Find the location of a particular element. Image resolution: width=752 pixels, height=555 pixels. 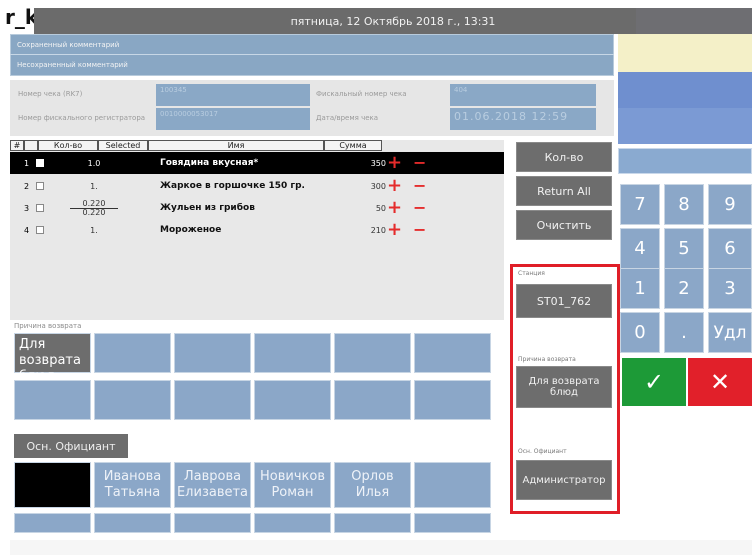

row-name: Жульен из грибов is located at coordinates (207, 208).